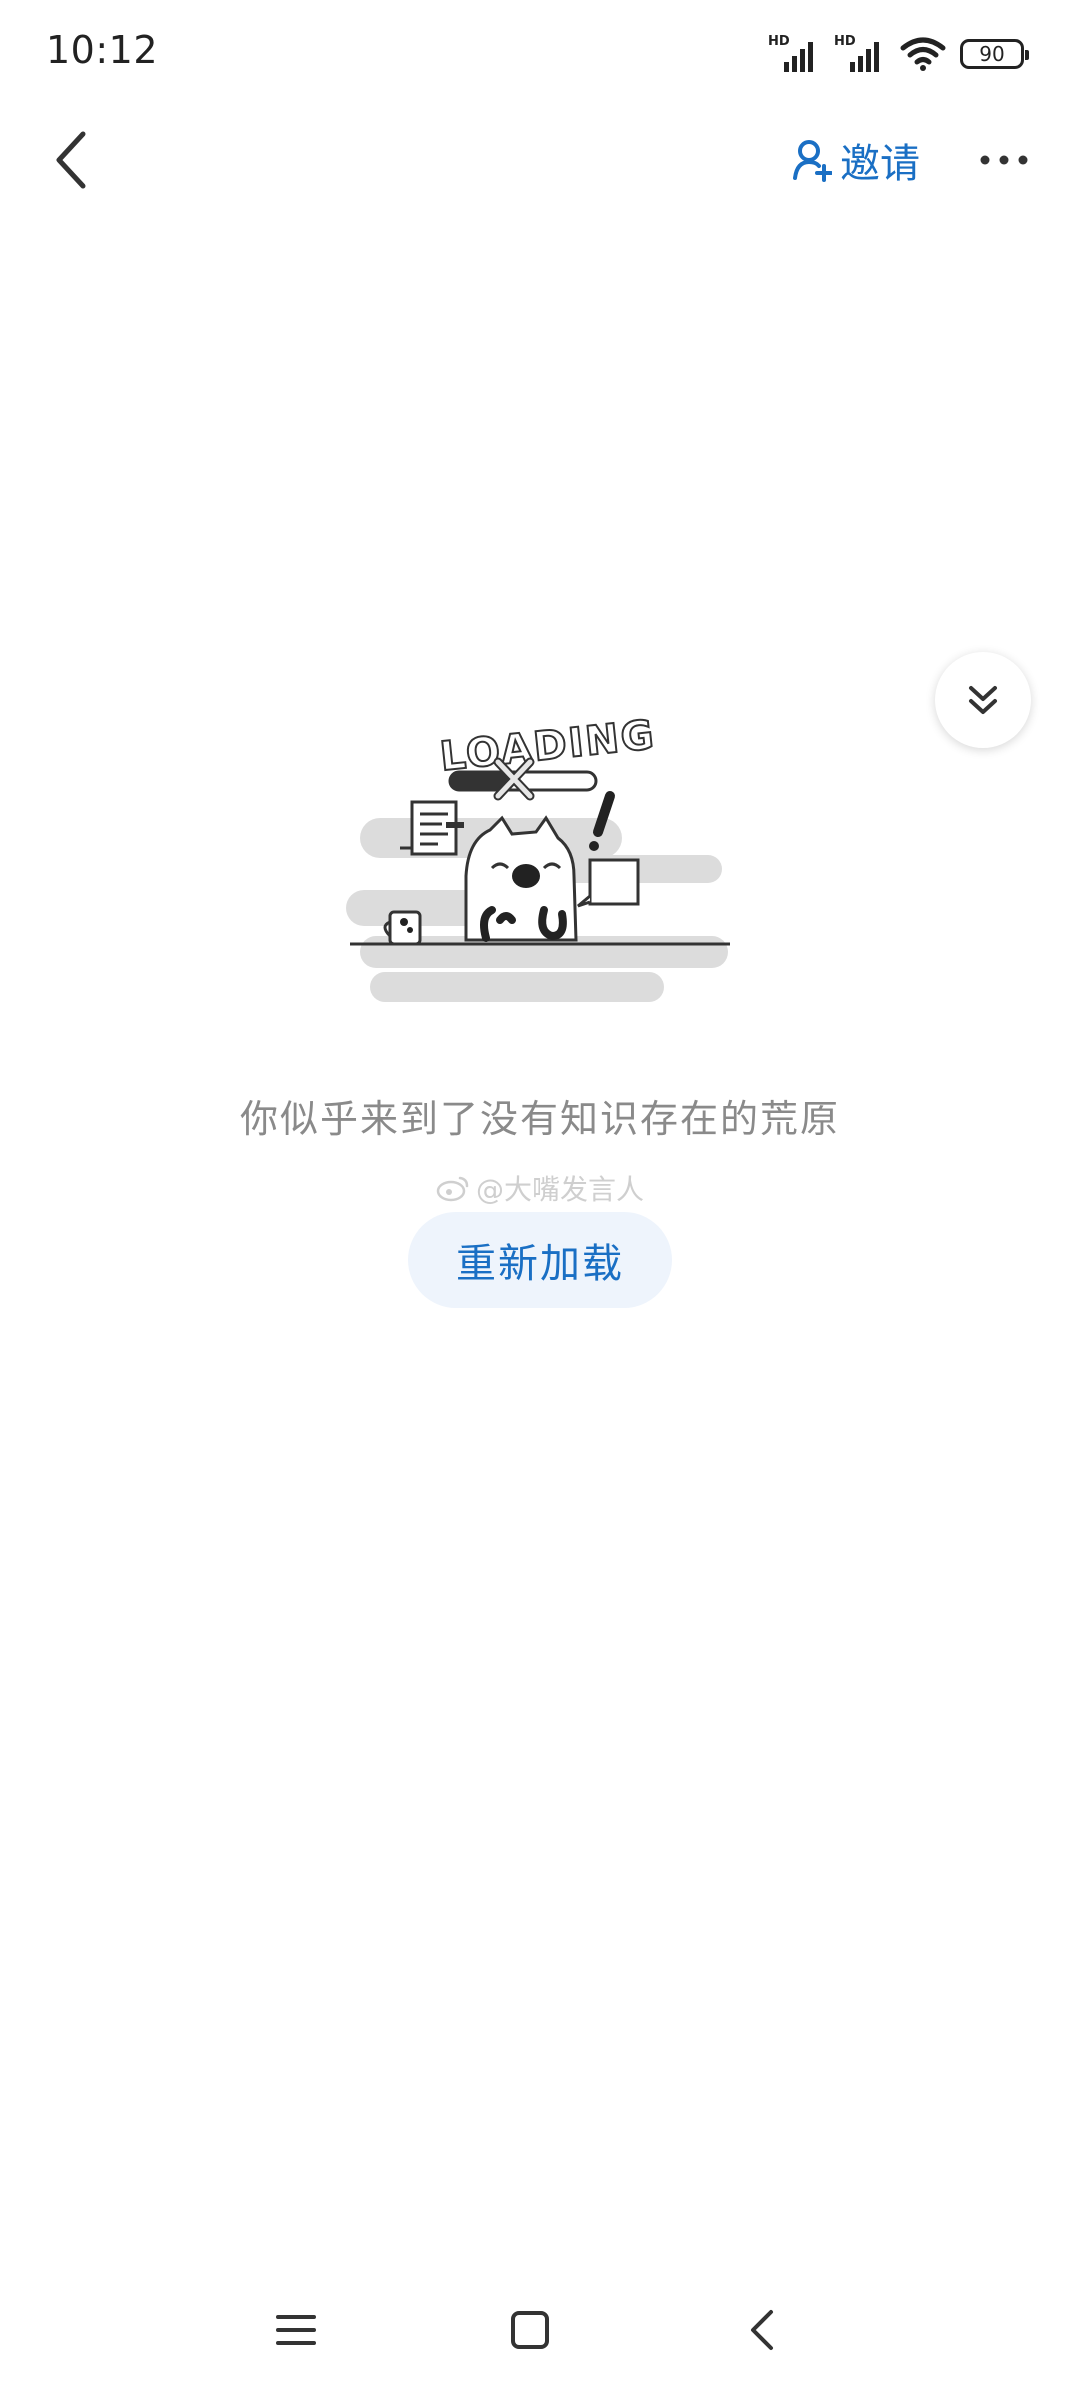 This screenshot has width=1080, height=2383. I want to click on invite-button: 邀请, so click(856, 160).